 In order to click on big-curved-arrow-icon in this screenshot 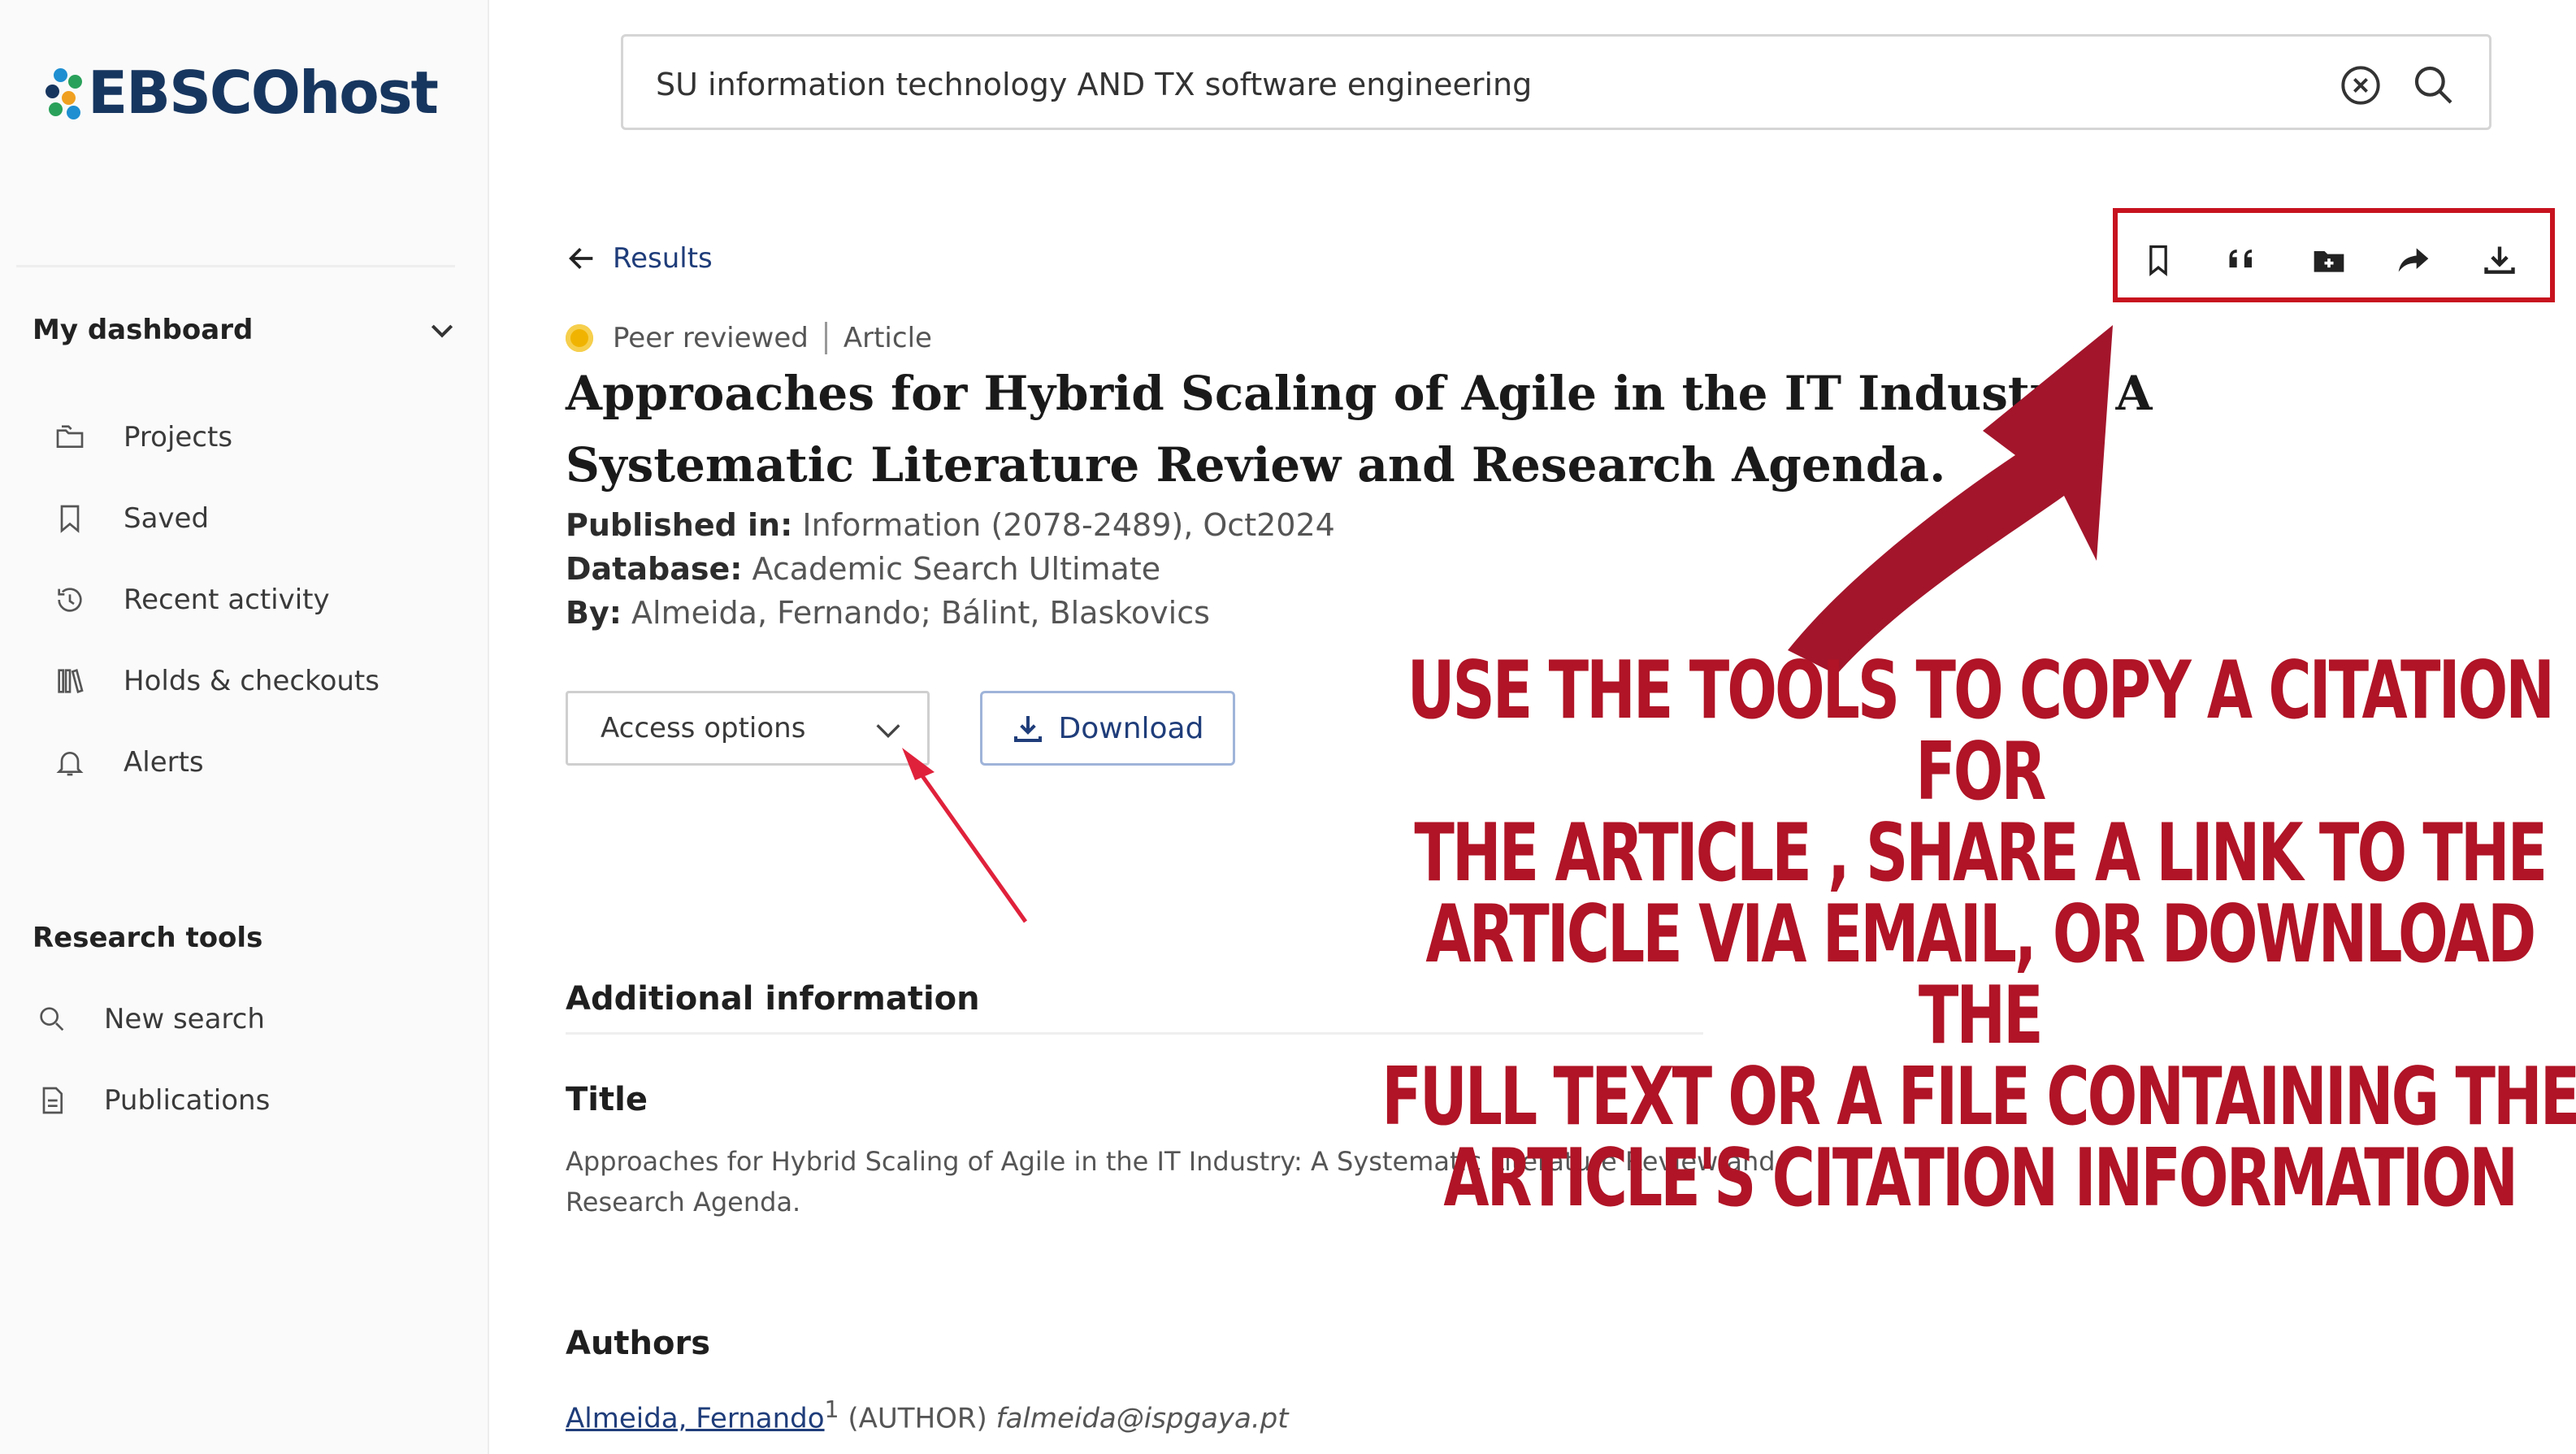, I will do `click(1950, 500)`.